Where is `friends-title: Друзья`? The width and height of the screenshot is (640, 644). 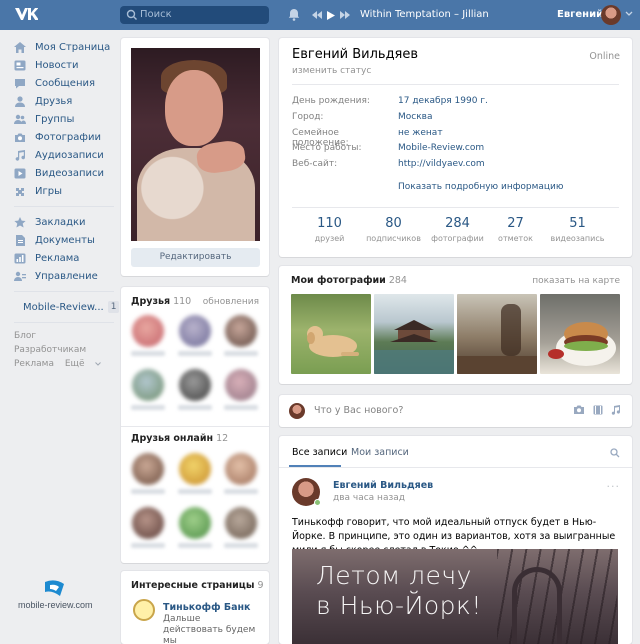
friends-title: Друзья is located at coordinates (151, 301).